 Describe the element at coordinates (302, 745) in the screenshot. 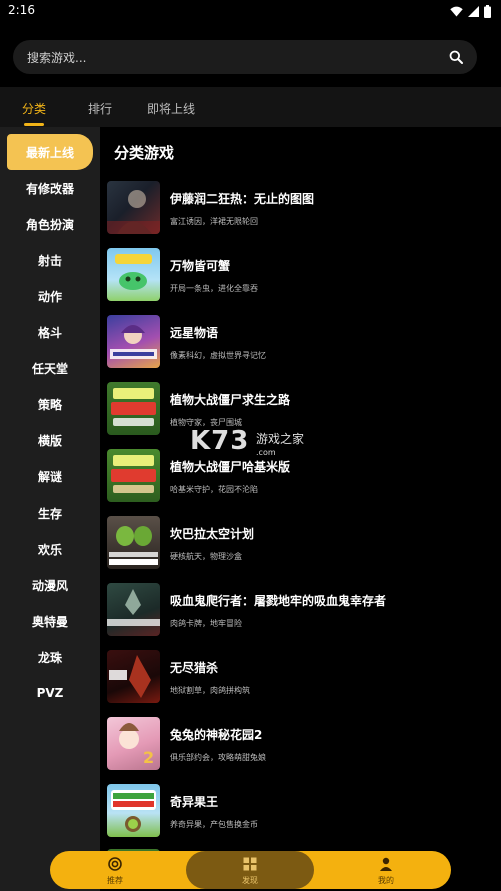

I see `game-list-item: 2 兔兔的神秘花园2 俱乐部约会，攻略萌甜兔娘` at that location.